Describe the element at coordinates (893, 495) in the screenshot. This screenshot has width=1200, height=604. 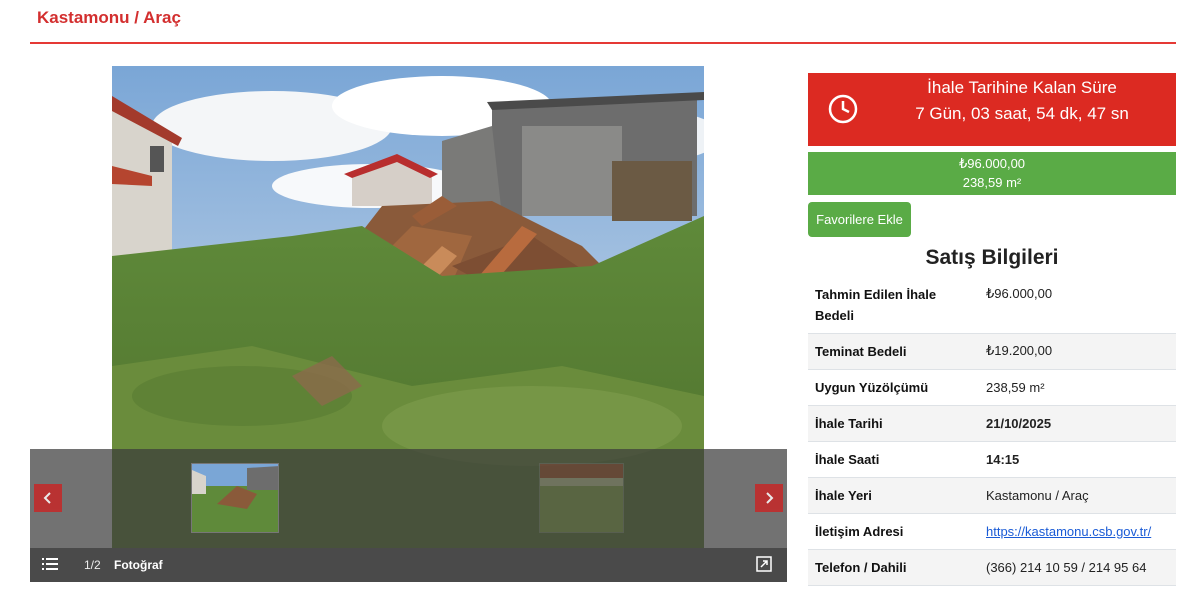
I see `row-label: İhale Yeri` at that location.